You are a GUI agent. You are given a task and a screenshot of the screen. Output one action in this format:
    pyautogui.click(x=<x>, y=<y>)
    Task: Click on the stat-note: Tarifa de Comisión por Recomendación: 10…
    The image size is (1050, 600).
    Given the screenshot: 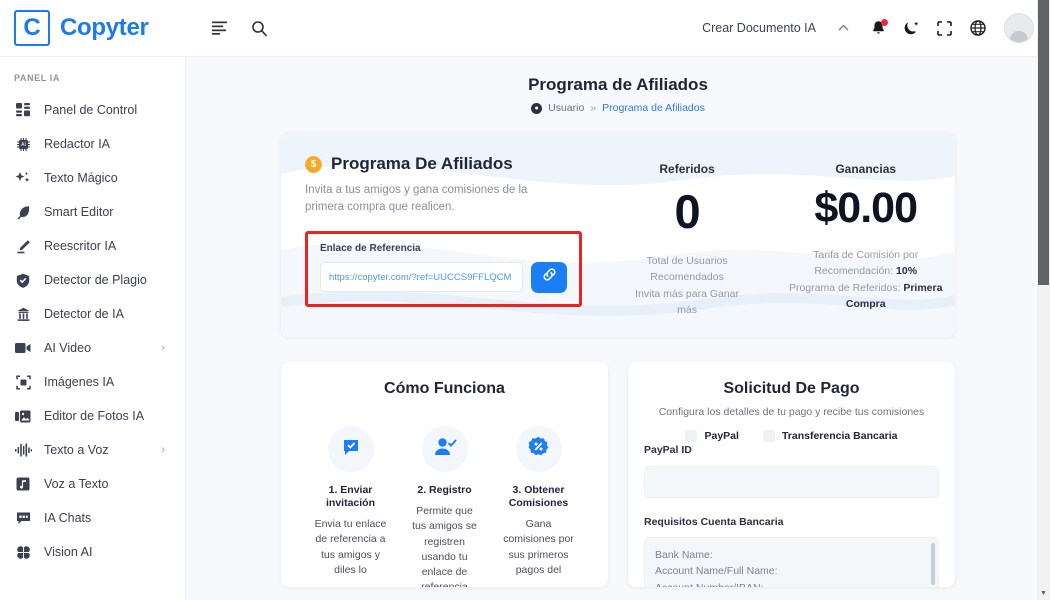 What is the action you would take?
    pyautogui.click(x=865, y=279)
    